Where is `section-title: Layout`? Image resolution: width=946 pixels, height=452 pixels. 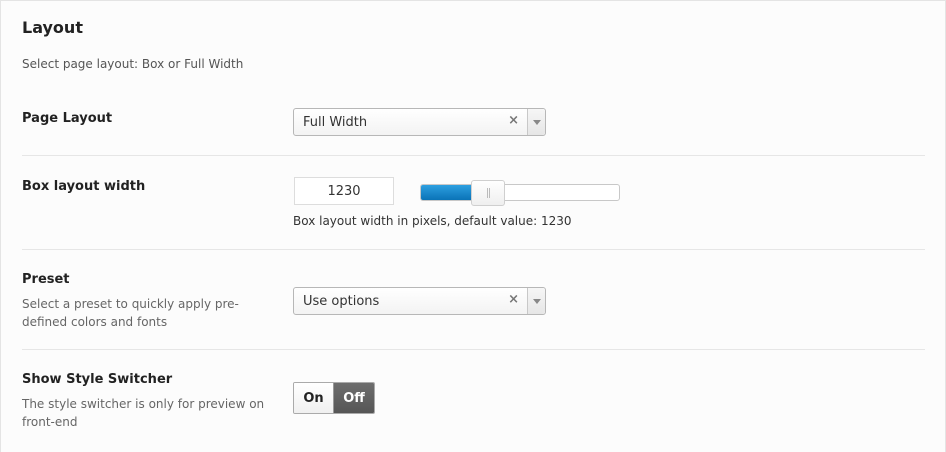
section-title: Layout is located at coordinates (52, 27).